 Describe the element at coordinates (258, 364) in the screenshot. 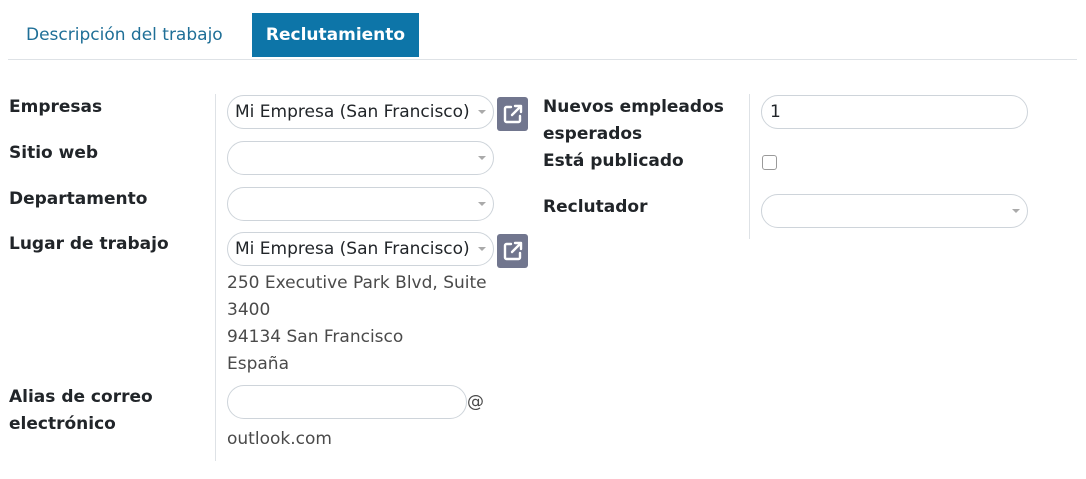

I see `address-line: España` at that location.